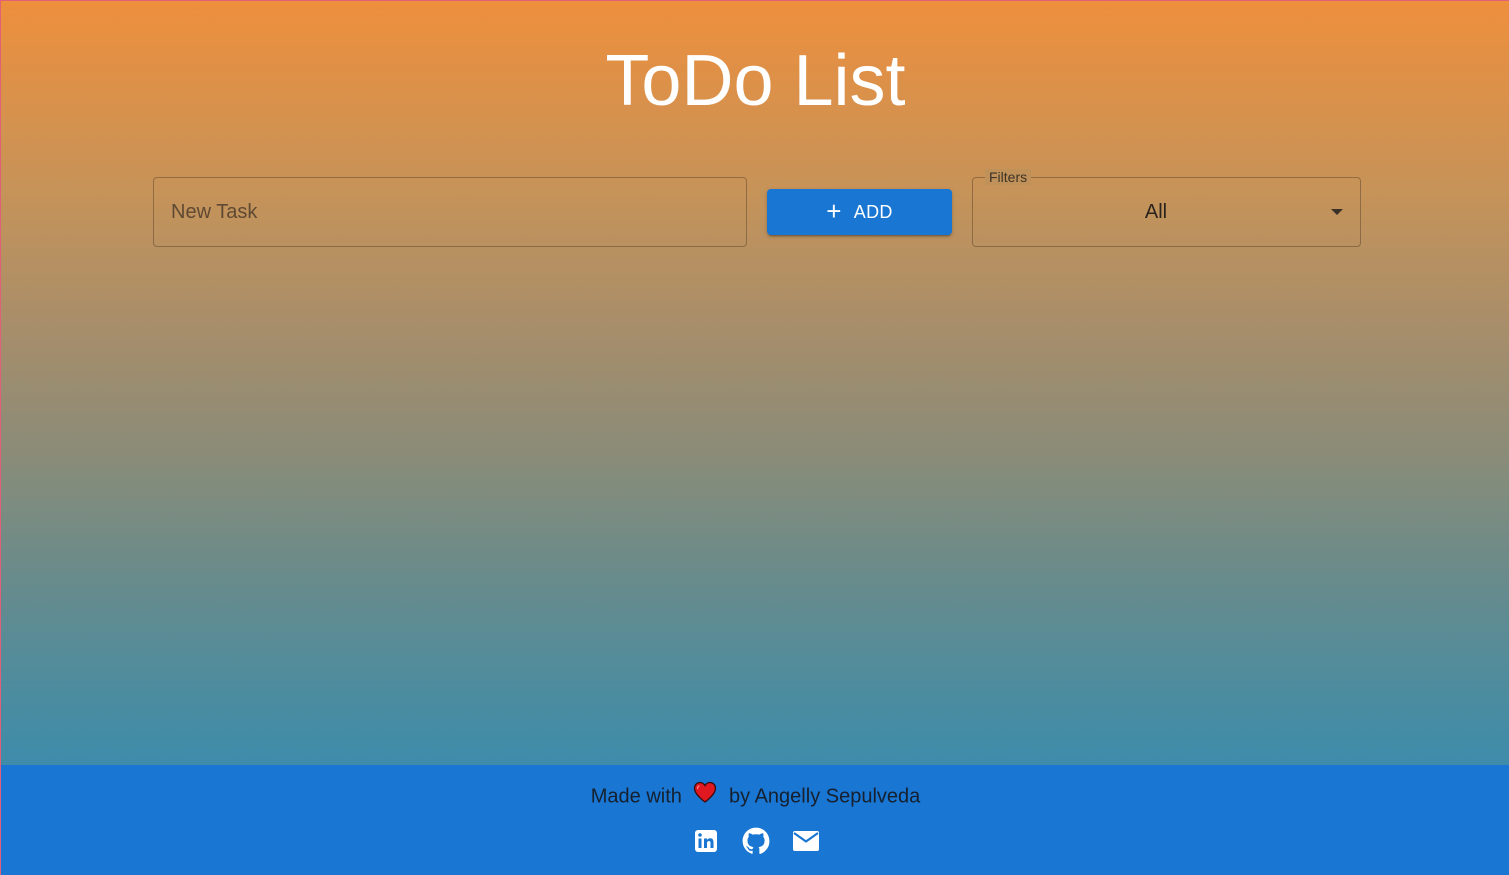 Image resolution: width=1509 pixels, height=875 pixels. What do you see at coordinates (1156, 212) in the screenshot?
I see `filter-selected-value: All` at bounding box center [1156, 212].